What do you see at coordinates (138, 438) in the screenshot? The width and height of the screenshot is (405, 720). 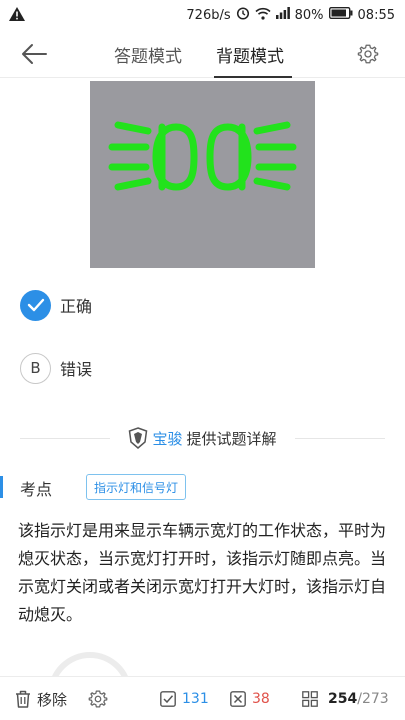 I see `baojun-logo-icon` at bounding box center [138, 438].